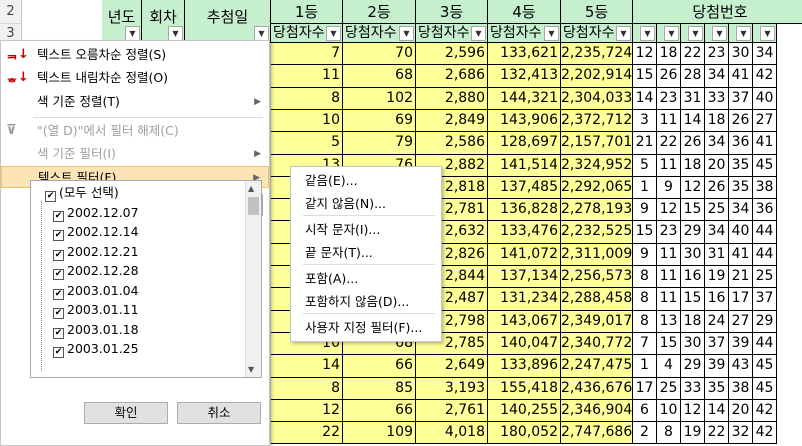  What do you see at coordinates (96, 251) in the screenshot?
I see `list-item: ✔ 2002.12.21` at bounding box center [96, 251].